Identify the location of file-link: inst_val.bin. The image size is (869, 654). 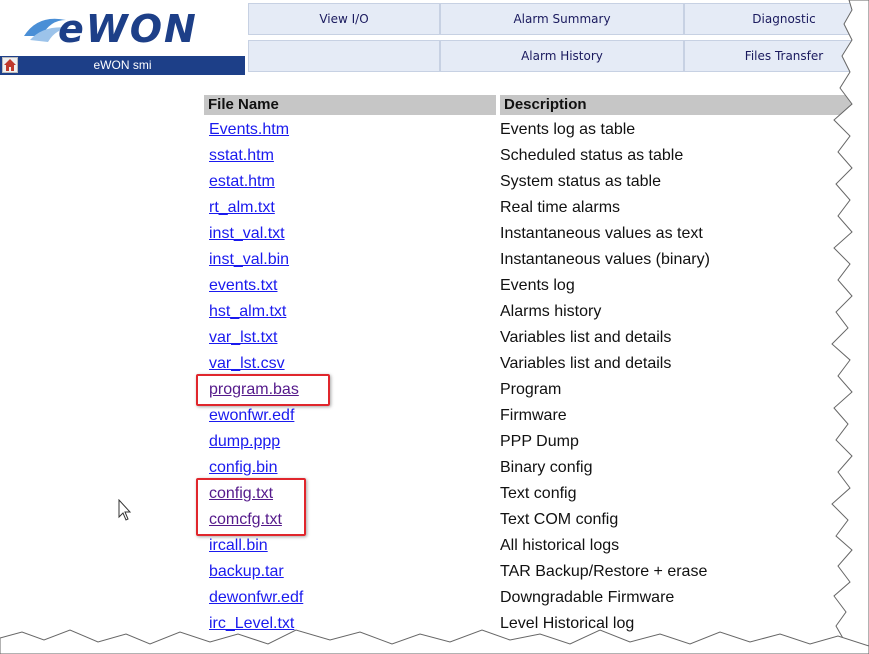
(249, 260).